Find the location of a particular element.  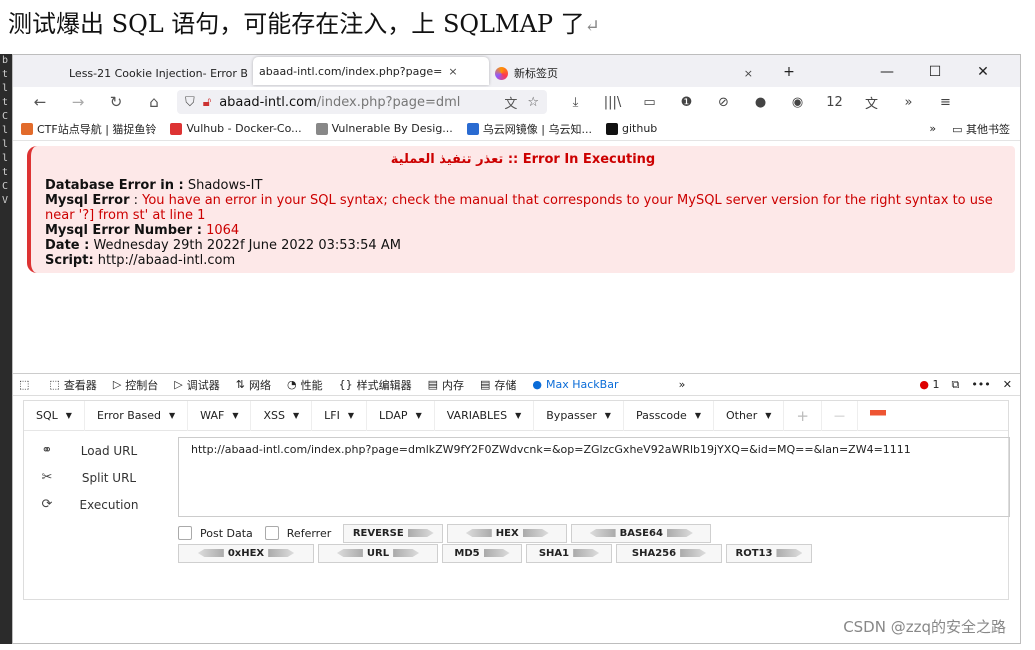

error-number-value: 1064 is located at coordinates (220, 230).